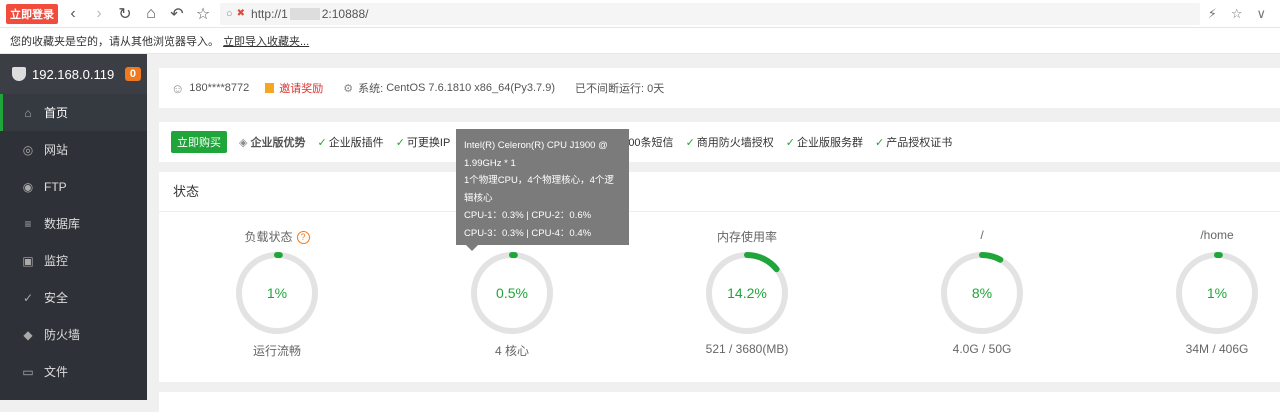 The height and width of the screenshot is (412, 1280). Describe the element at coordinates (243, 143) in the screenshot. I see `diamond-icon: ◈` at that location.